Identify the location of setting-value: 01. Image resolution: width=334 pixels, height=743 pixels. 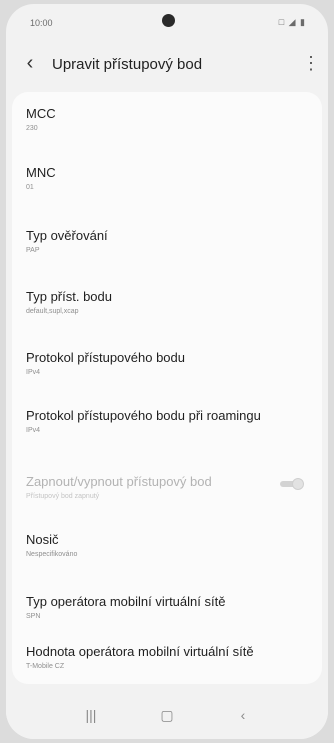
(30, 187).